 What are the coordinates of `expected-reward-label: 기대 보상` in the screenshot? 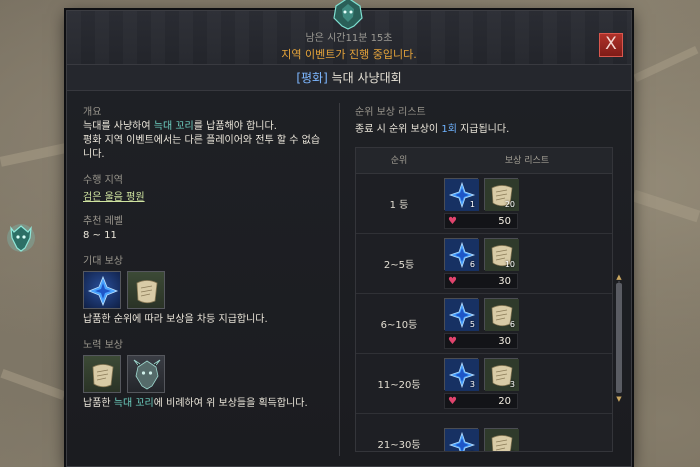 It's located at (103, 261).